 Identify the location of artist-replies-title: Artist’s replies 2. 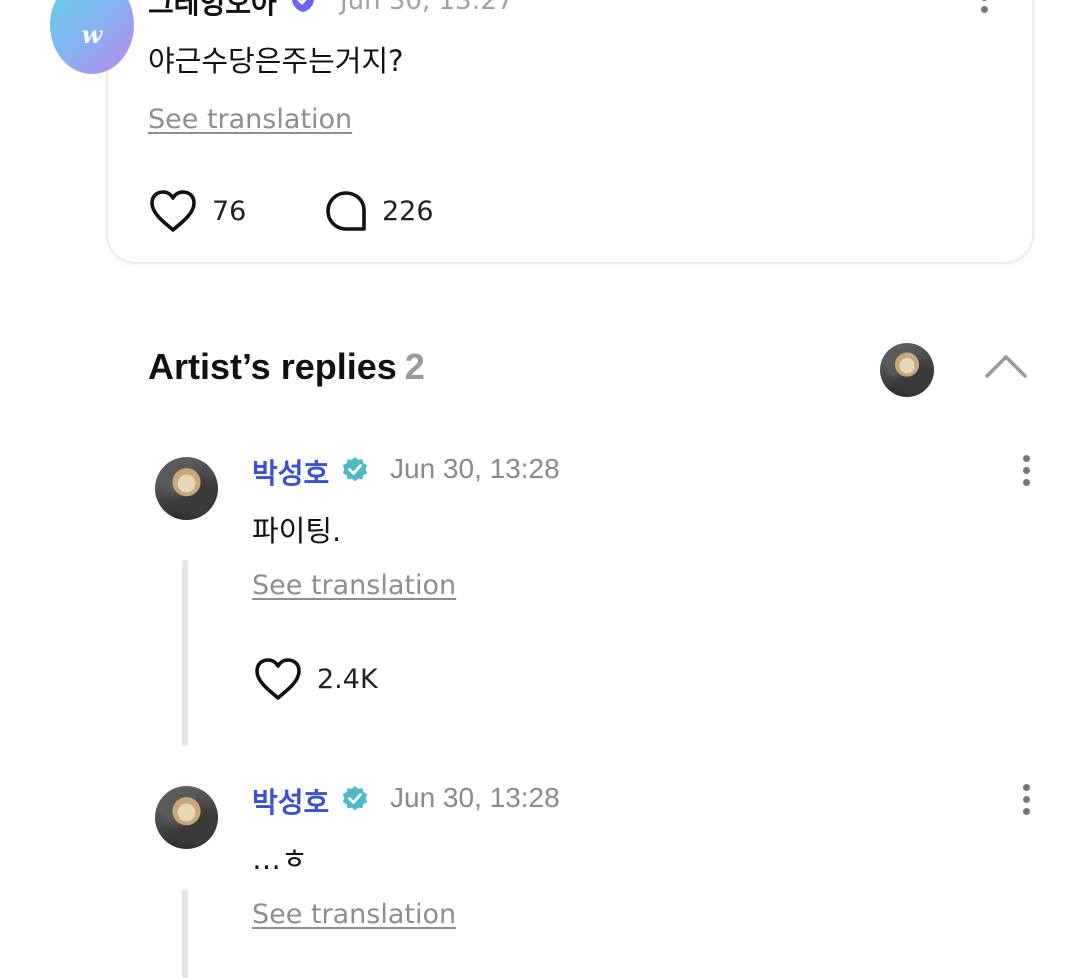
(286, 367).